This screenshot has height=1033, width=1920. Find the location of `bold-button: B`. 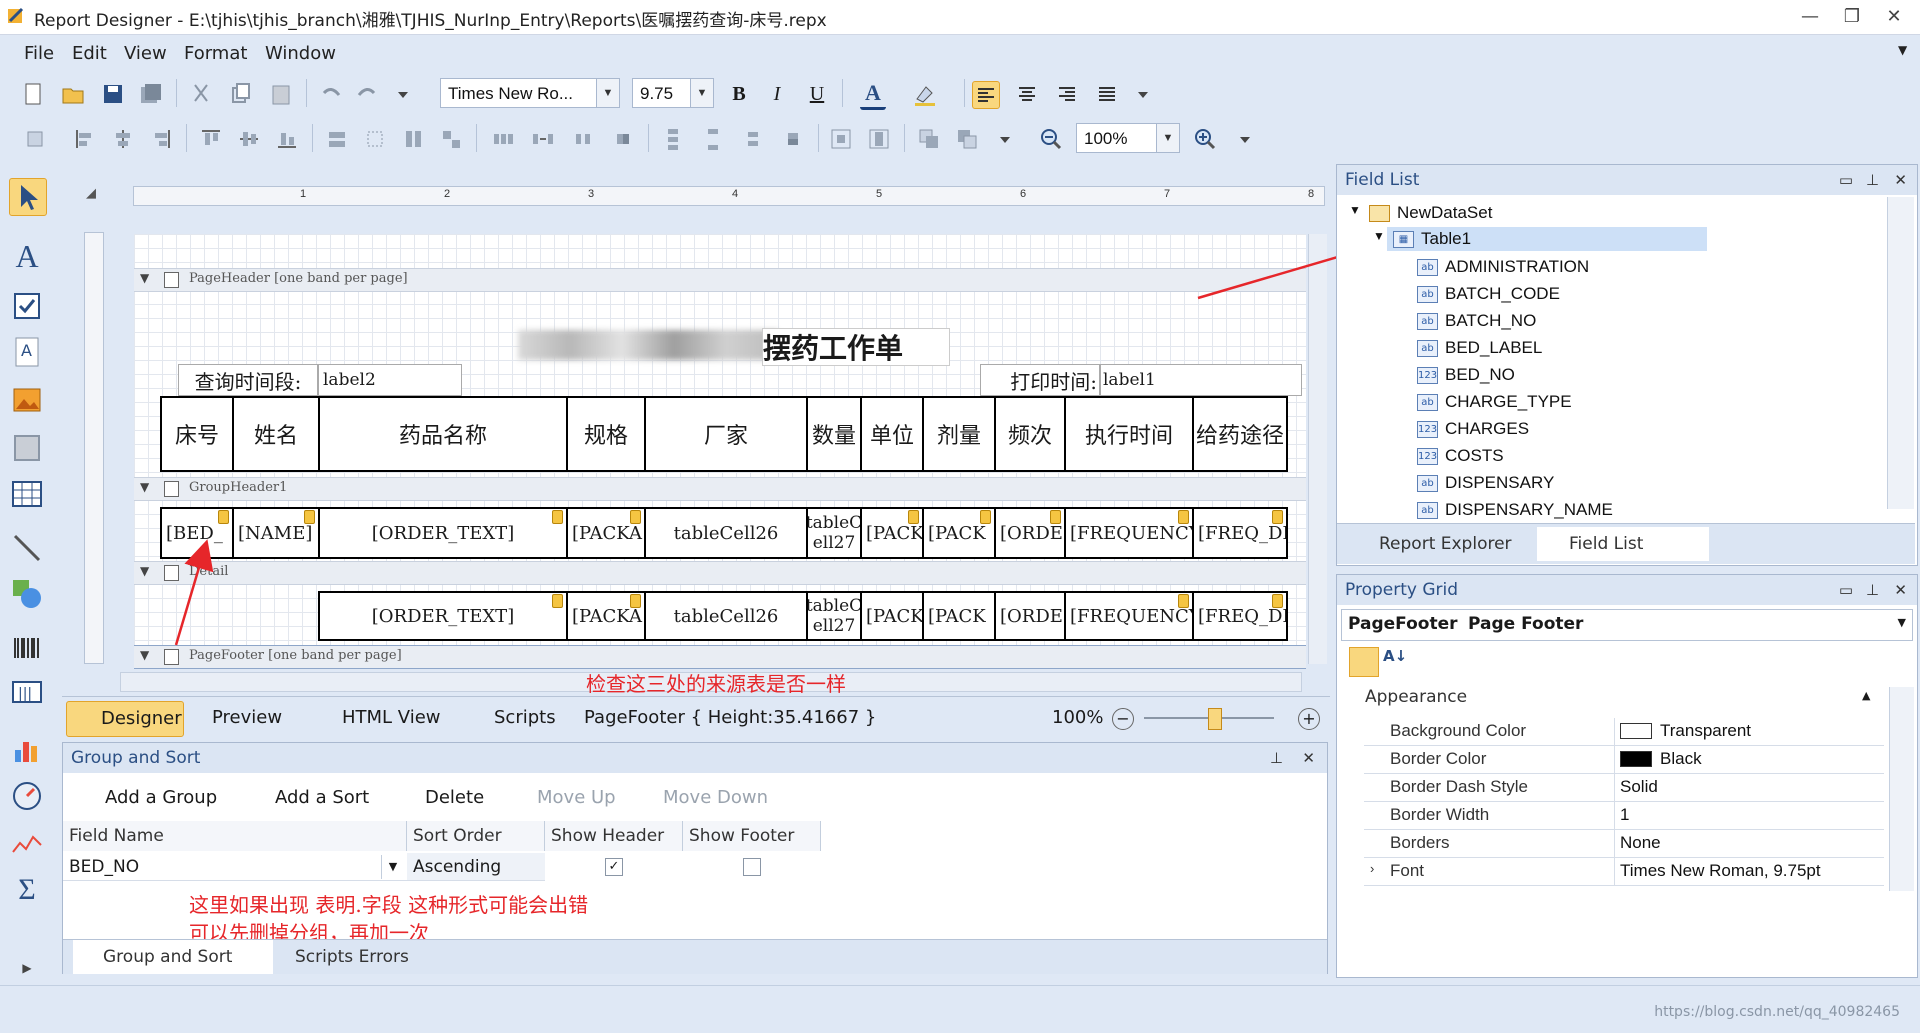

bold-button: B is located at coordinates (739, 94).